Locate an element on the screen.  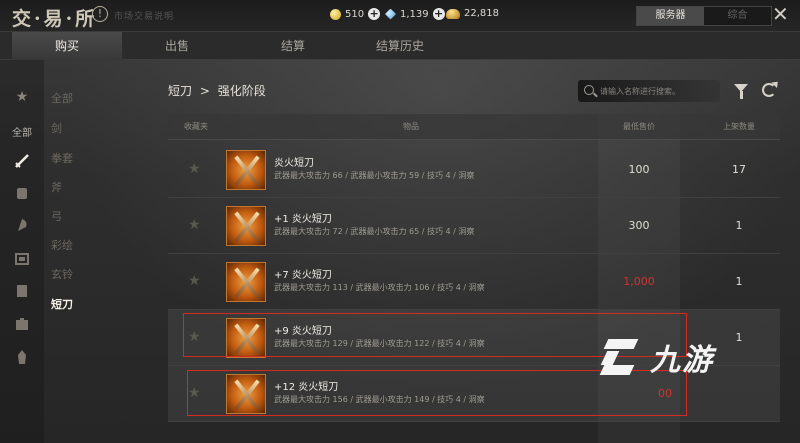
currency-coins: 22,818 is located at coordinates (472, 13).